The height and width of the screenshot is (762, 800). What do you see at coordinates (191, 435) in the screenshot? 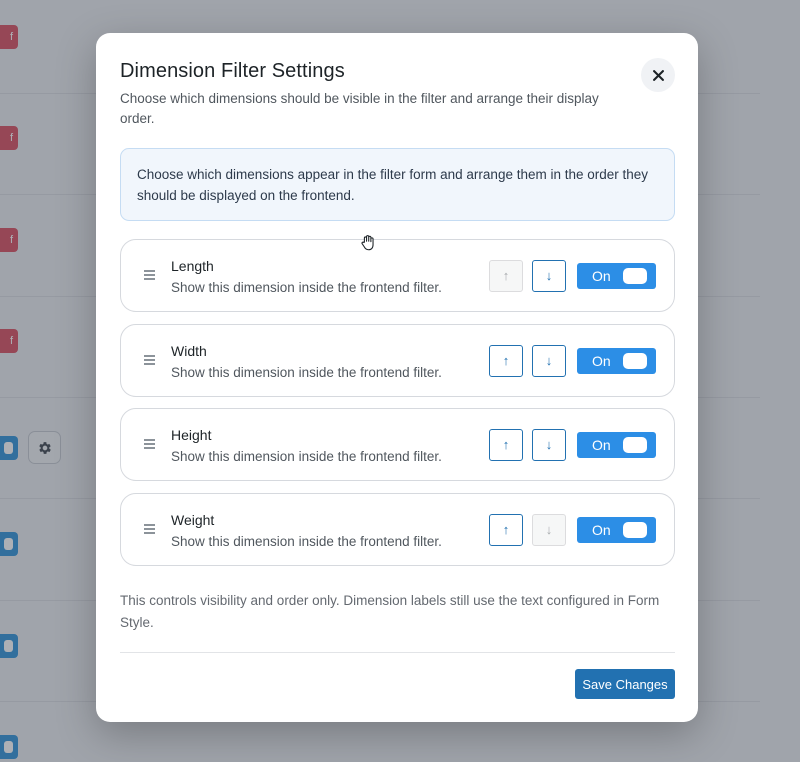
I see `dimension-name: Height` at bounding box center [191, 435].